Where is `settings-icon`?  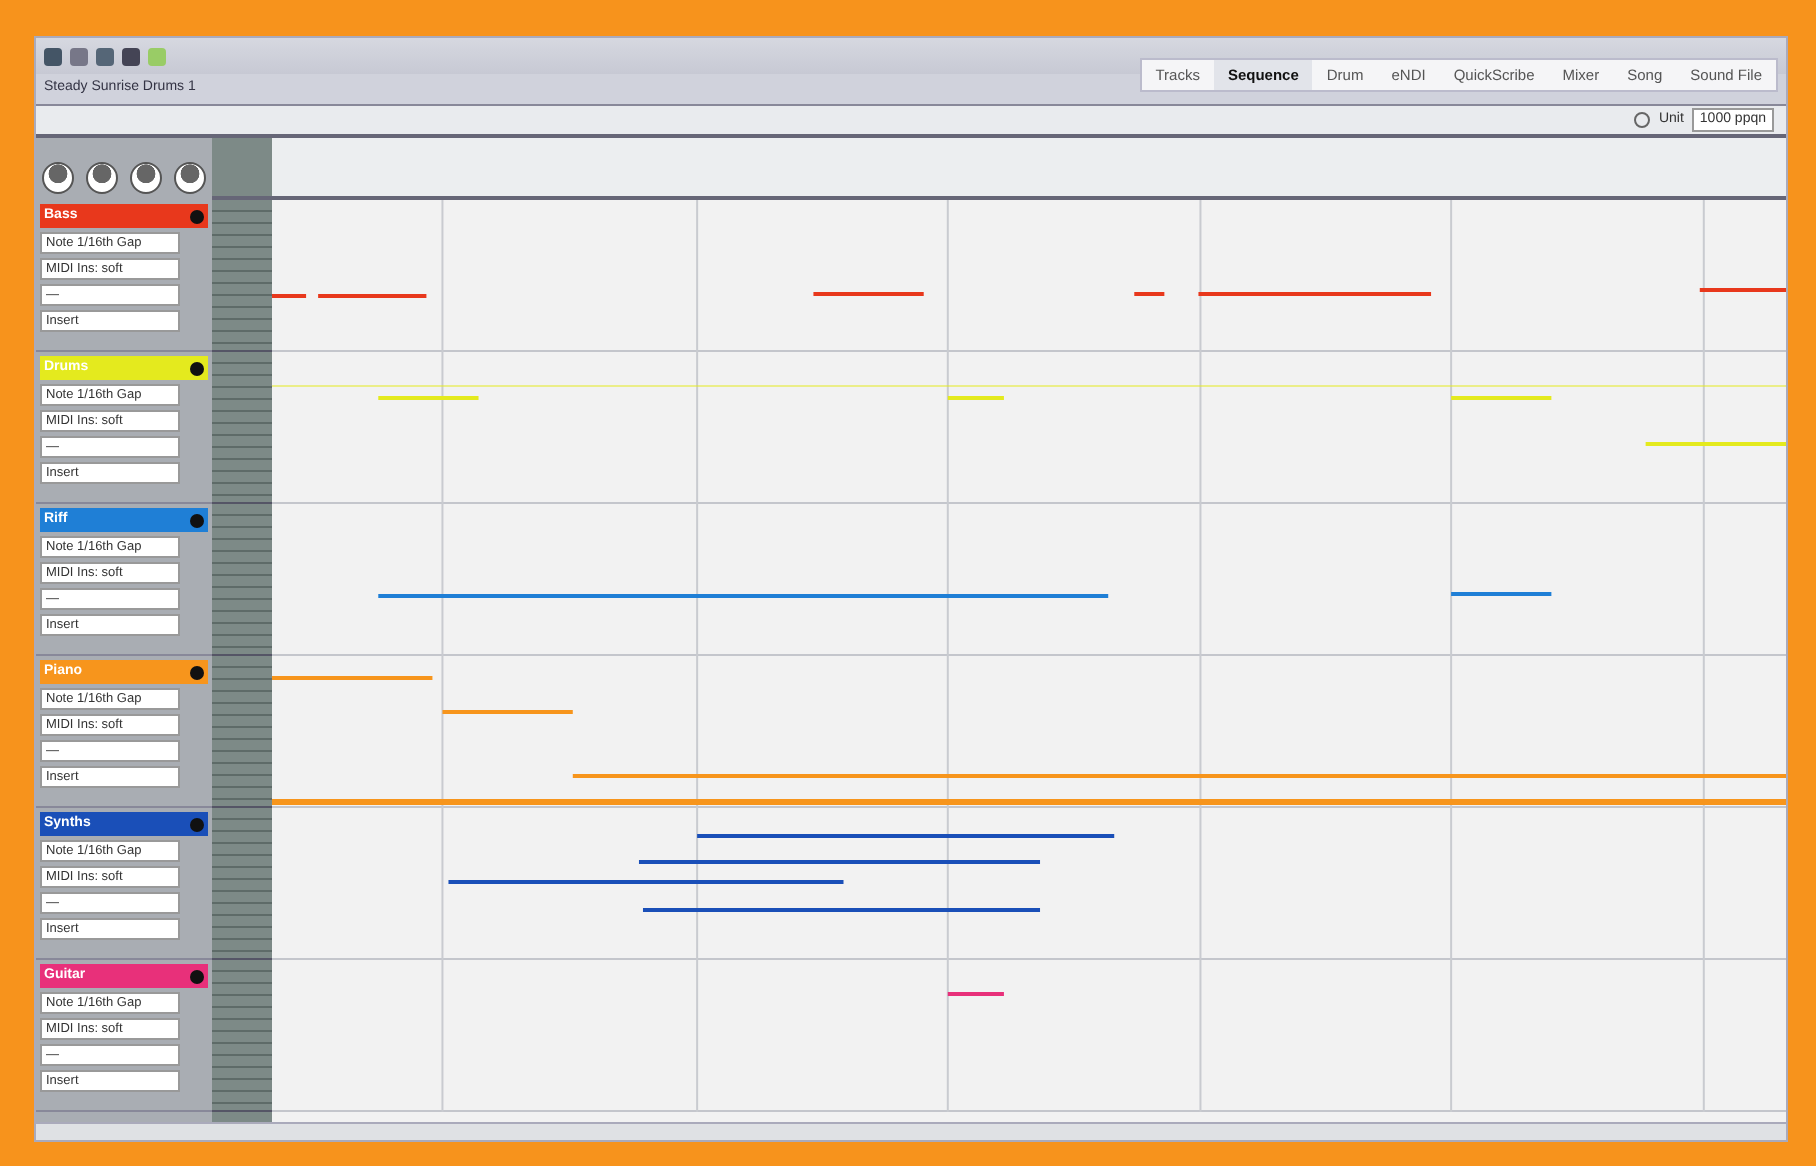
settings-icon is located at coordinates (1642, 120).